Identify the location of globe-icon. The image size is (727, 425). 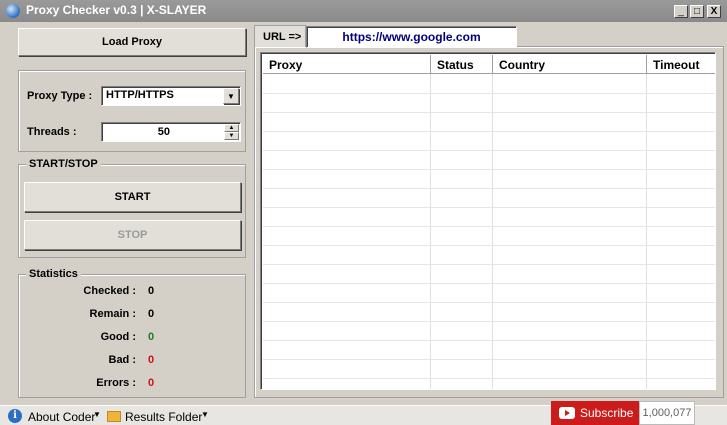
(13, 11).